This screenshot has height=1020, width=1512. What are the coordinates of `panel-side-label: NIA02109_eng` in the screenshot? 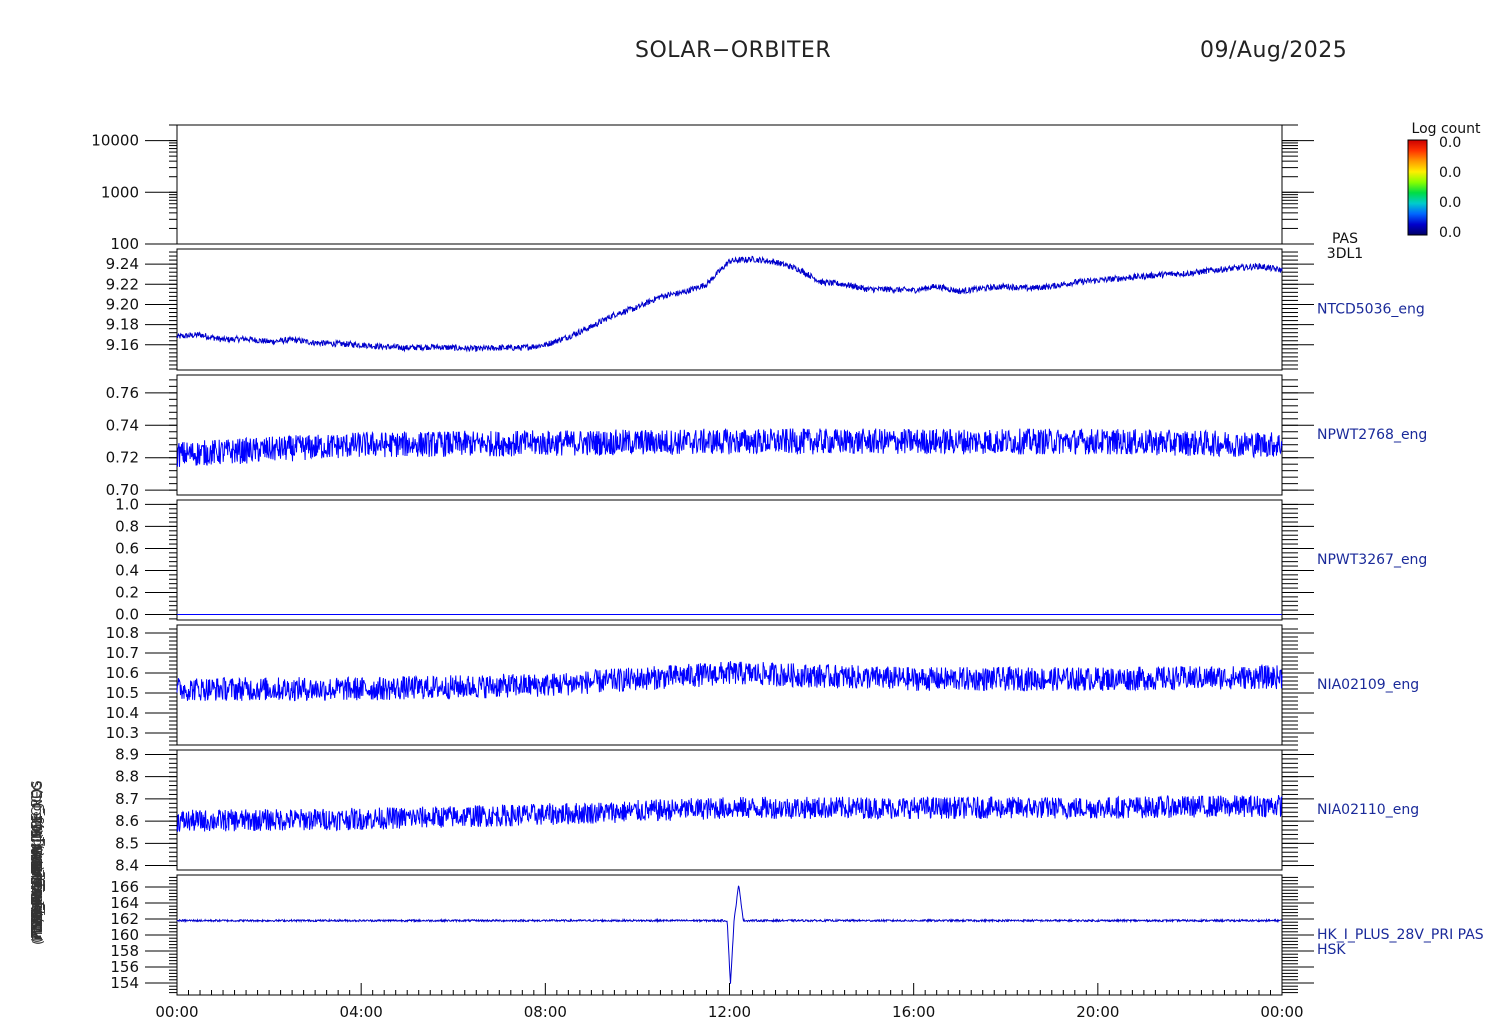 It's located at (1368, 685).